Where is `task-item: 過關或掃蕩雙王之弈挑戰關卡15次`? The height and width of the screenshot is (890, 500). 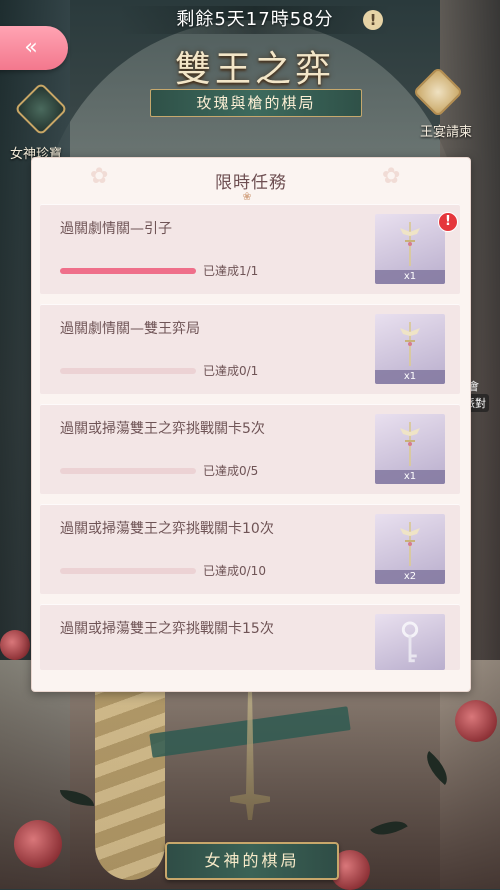 task-item: 過關或掃蕩雙王之弈挑戰關卡15次 is located at coordinates (250, 637).